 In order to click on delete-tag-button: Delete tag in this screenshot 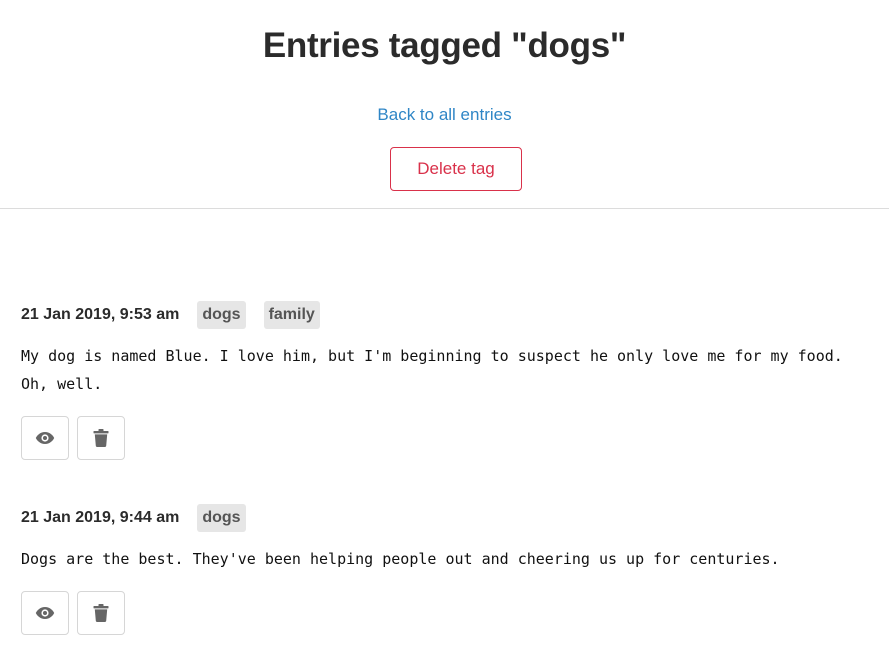, I will do `click(456, 169)`.